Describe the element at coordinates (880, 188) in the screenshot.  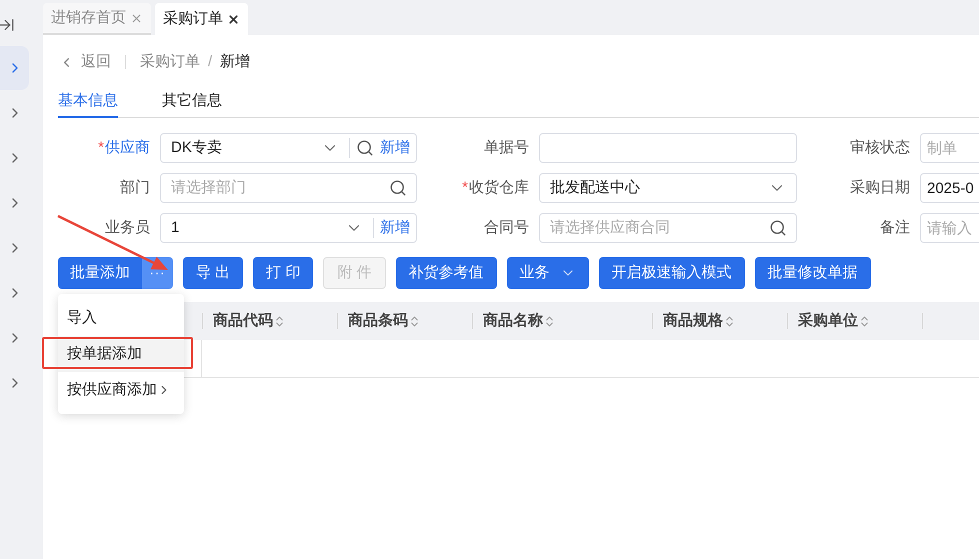
I see `field-label: 采购日期` at that location.